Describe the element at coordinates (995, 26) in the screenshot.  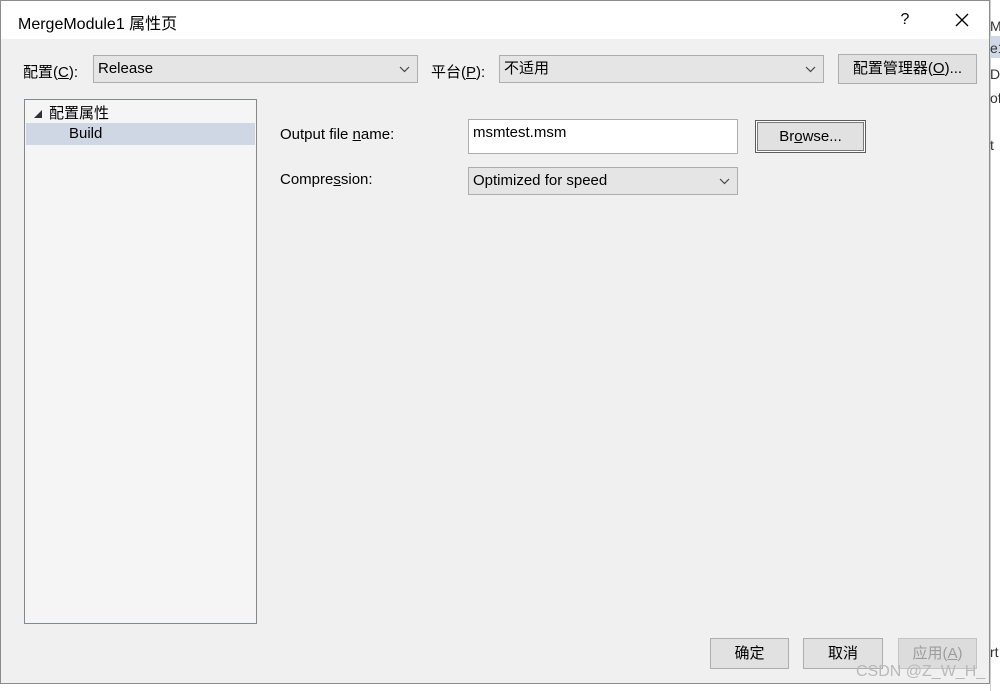
I see `background-text: M` at that location.